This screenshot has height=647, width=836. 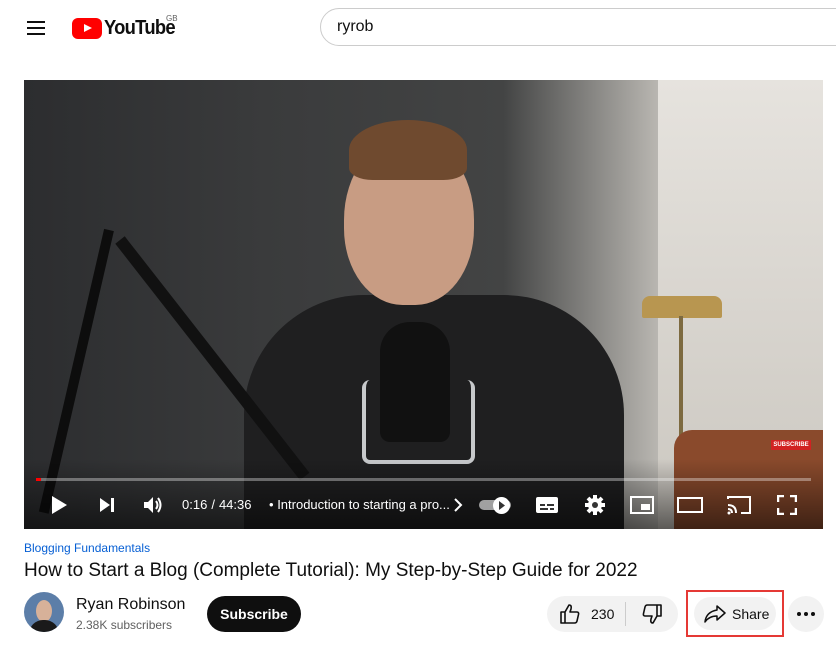 I want to click on share-arrow-icon, so click(x=715, y=613).